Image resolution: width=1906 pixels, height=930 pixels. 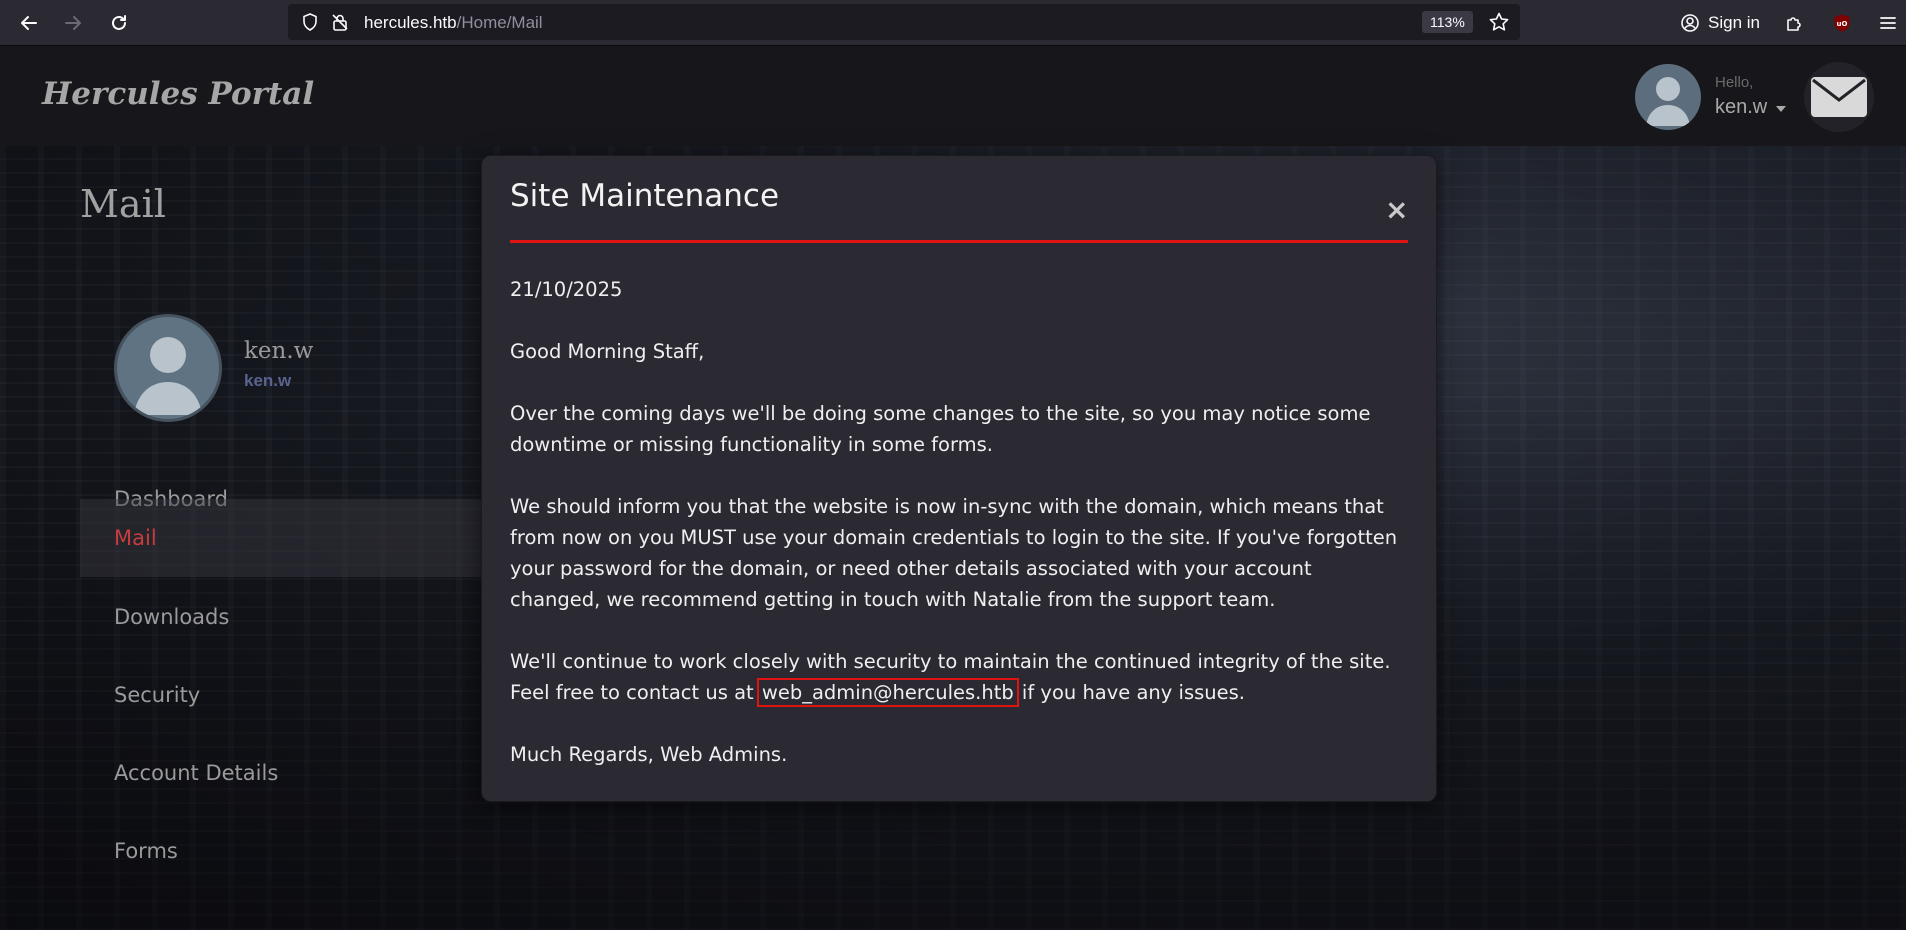 I want to click on svg-text: uO, so click(x=1842, y=24).